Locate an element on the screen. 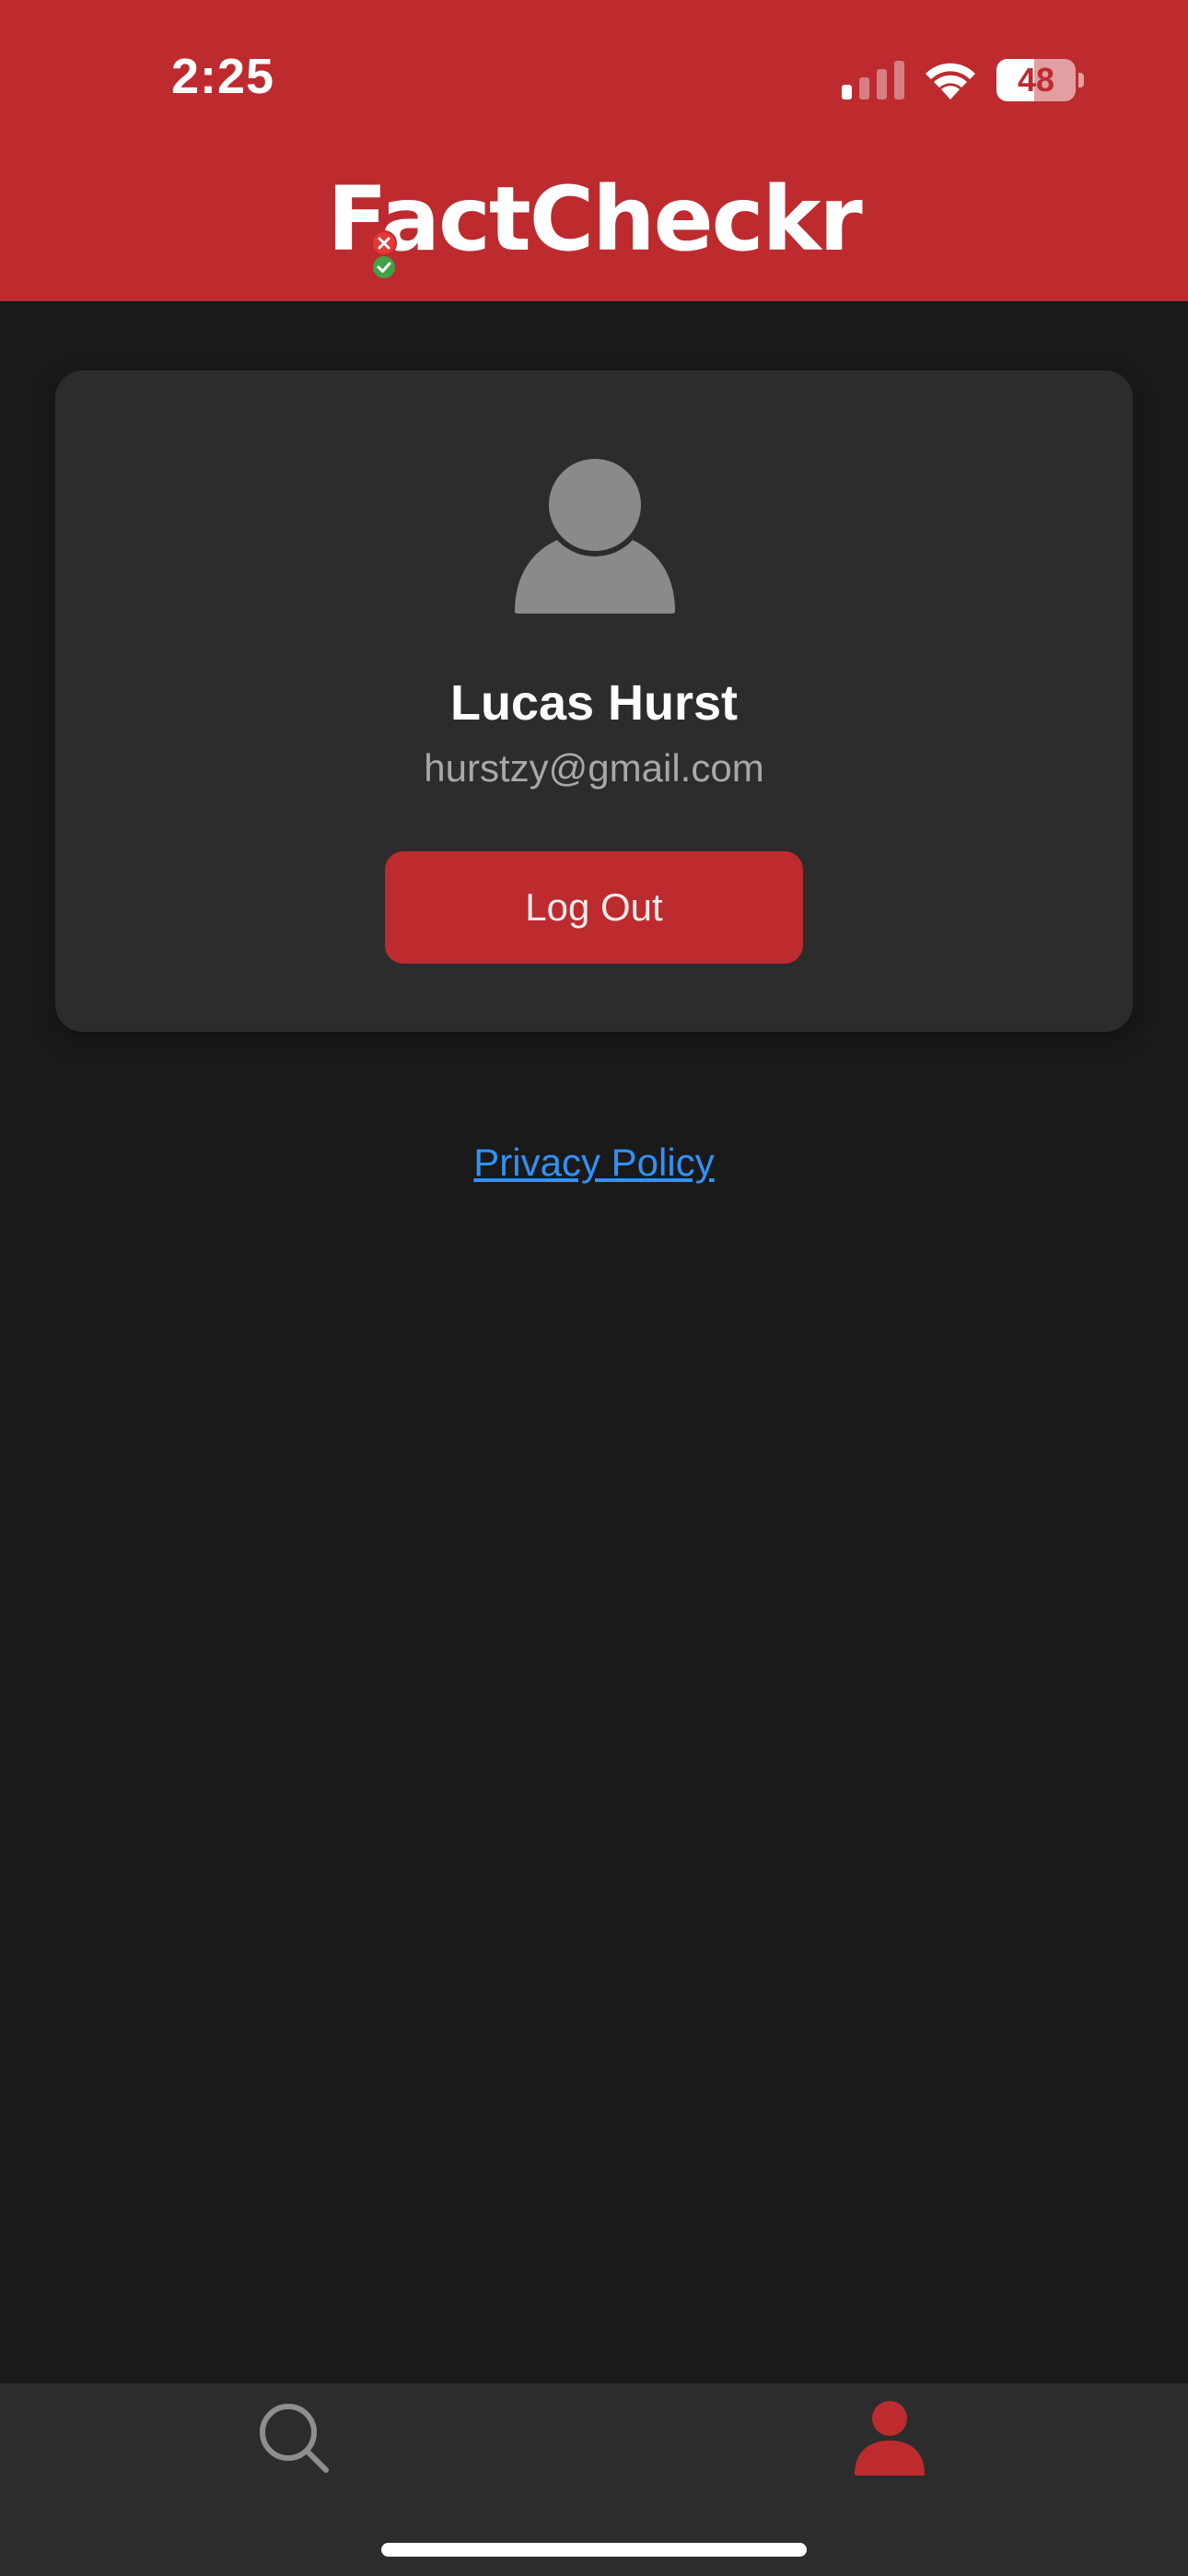  cellular-signal-icon is located at coordinates (873, 80).